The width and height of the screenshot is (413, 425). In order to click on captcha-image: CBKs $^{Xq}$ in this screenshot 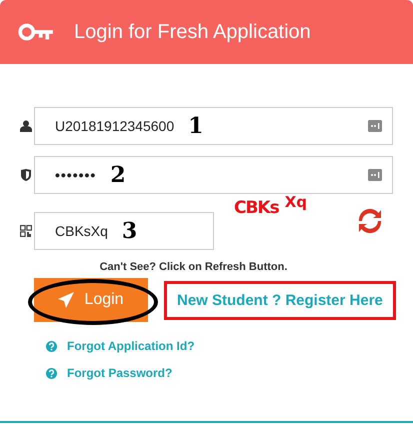, I will do `click(271, 208)`.